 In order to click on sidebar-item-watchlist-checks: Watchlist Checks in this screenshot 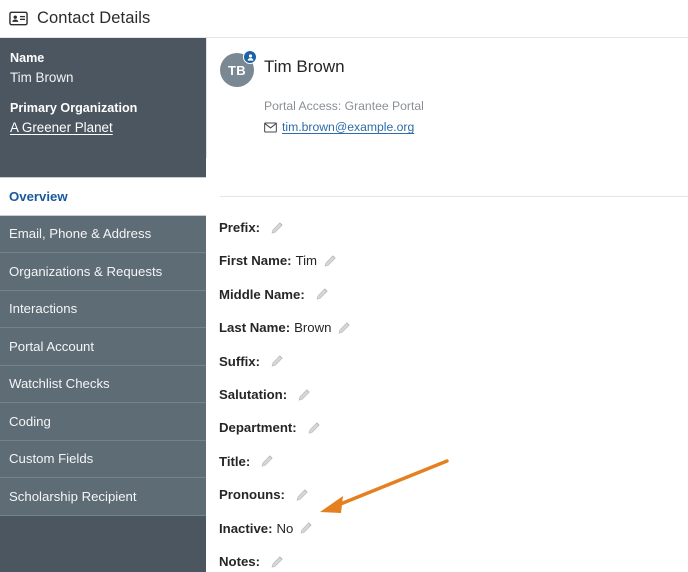, I will do `click(103, 384)`.